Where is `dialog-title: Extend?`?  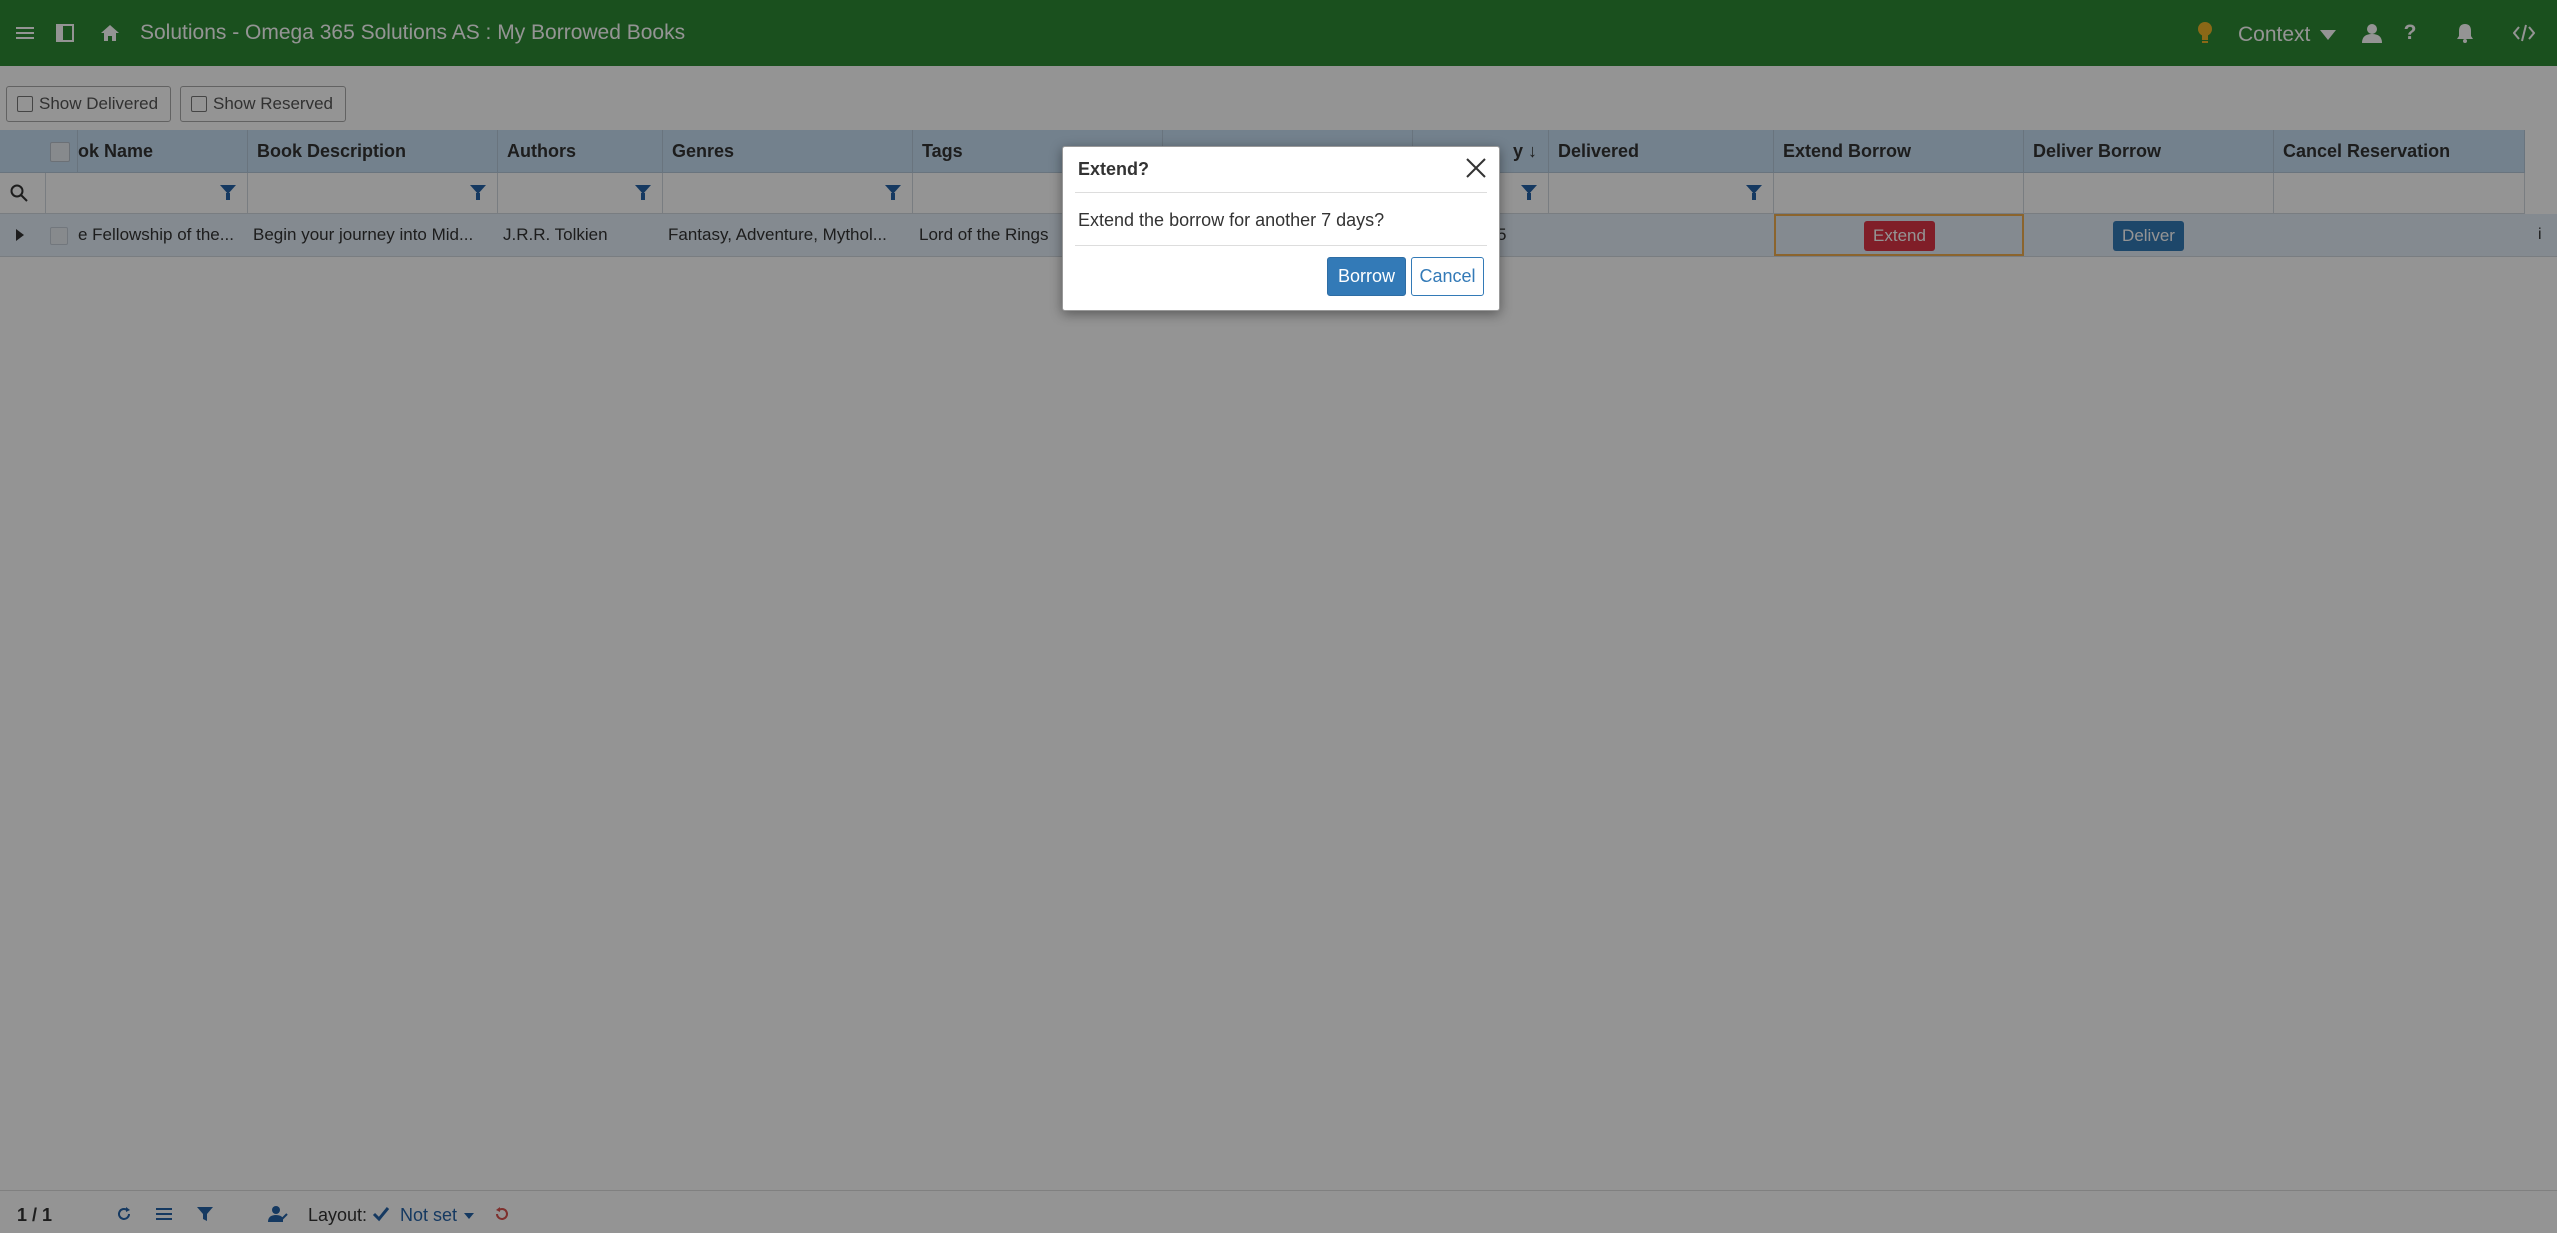
dialog-title: Extend? is located at coordinates (1114, 169).